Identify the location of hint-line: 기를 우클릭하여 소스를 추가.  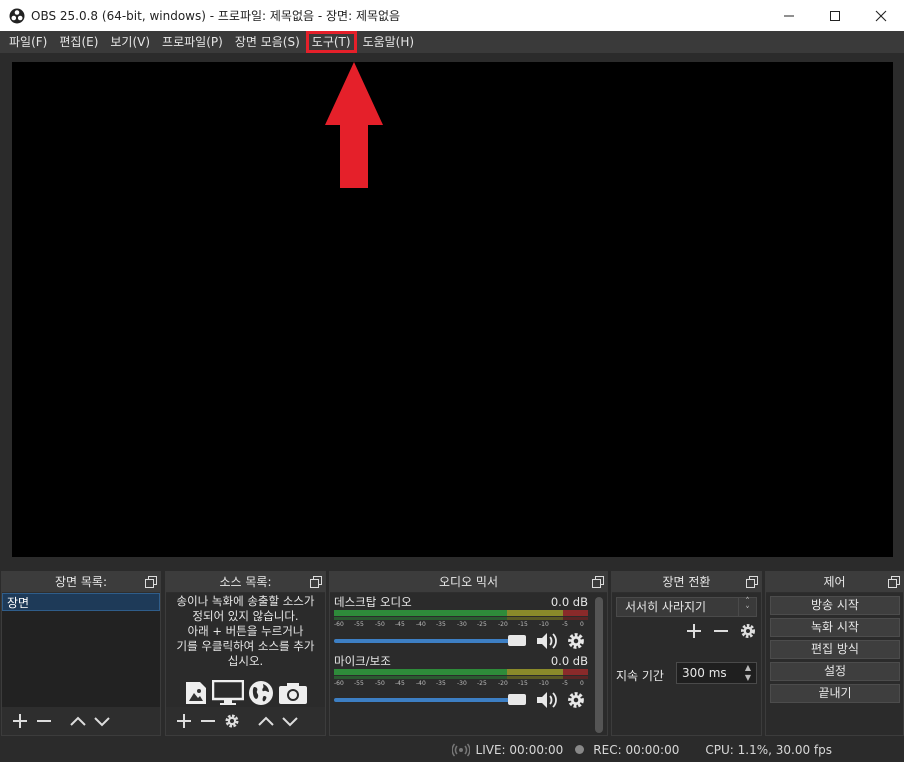
(245, 646).